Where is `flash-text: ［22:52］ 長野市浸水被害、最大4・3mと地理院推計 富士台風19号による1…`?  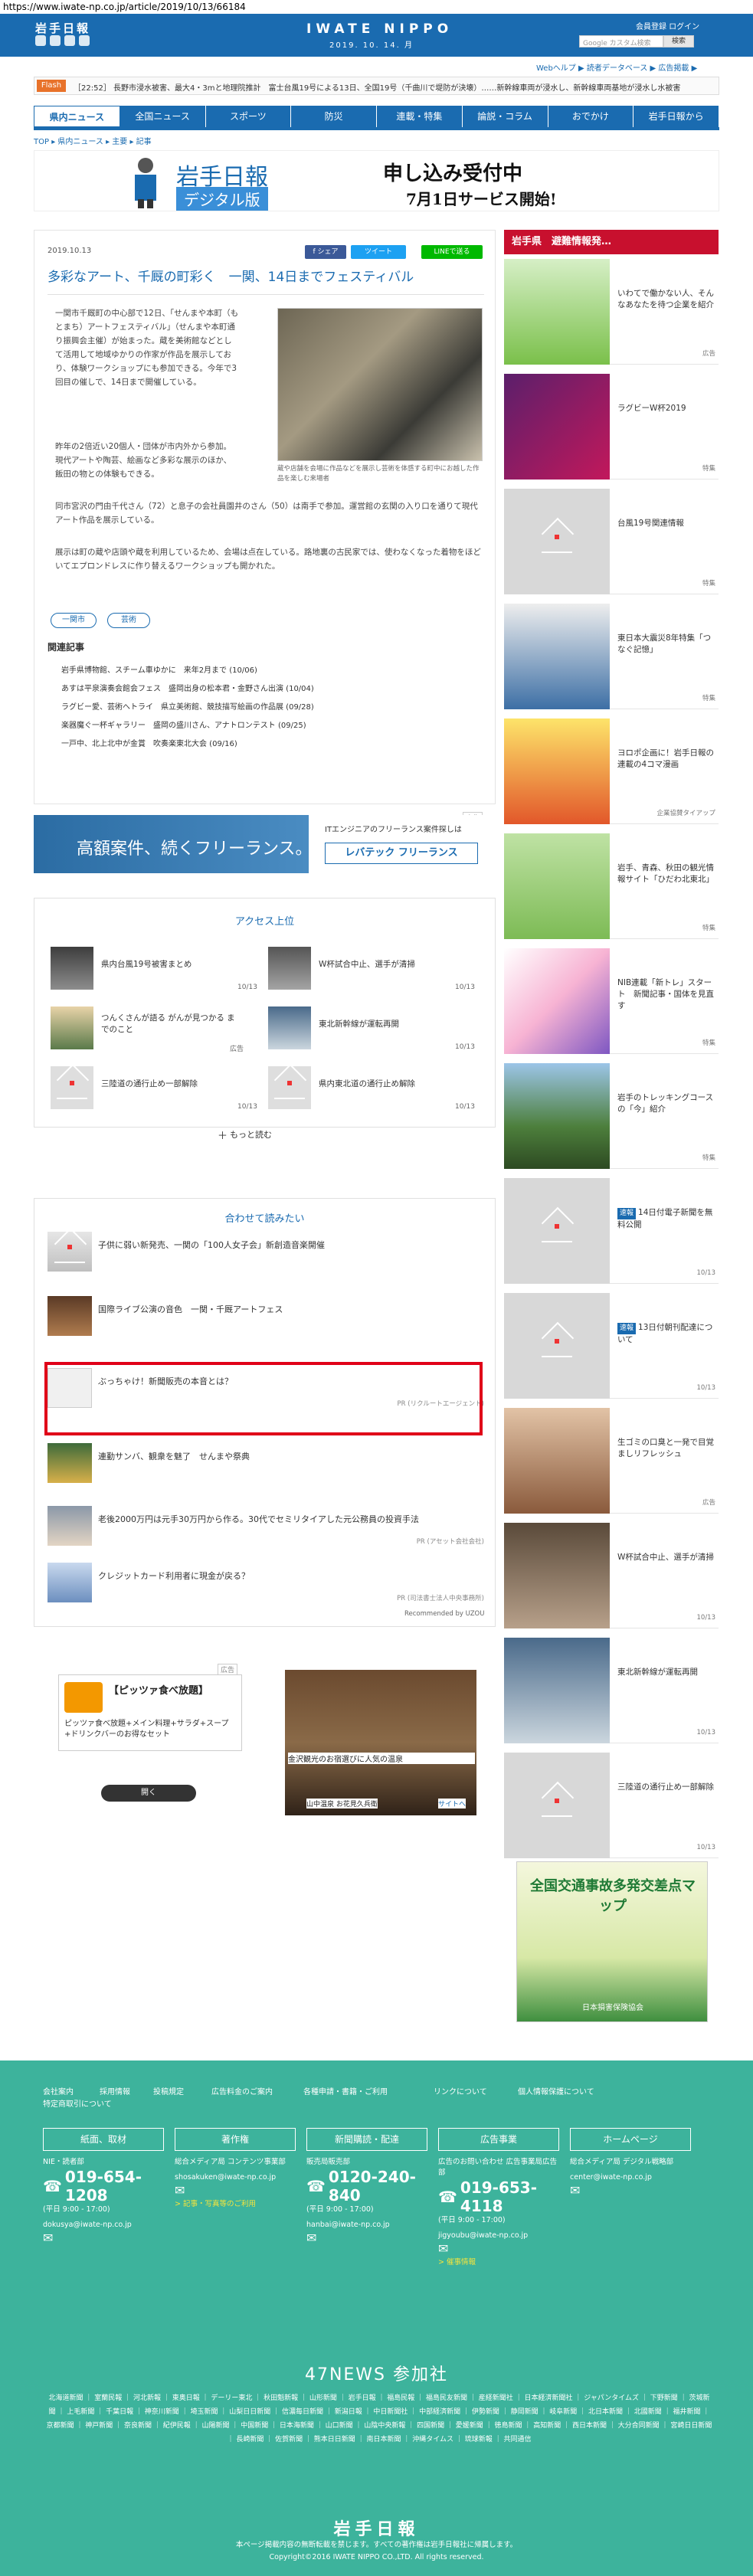 flash-text: ［22:52］ 長野市浸水被害、最大4・3mと地理院推計 富士台風19号による1… is located at coordinates (391, 87).